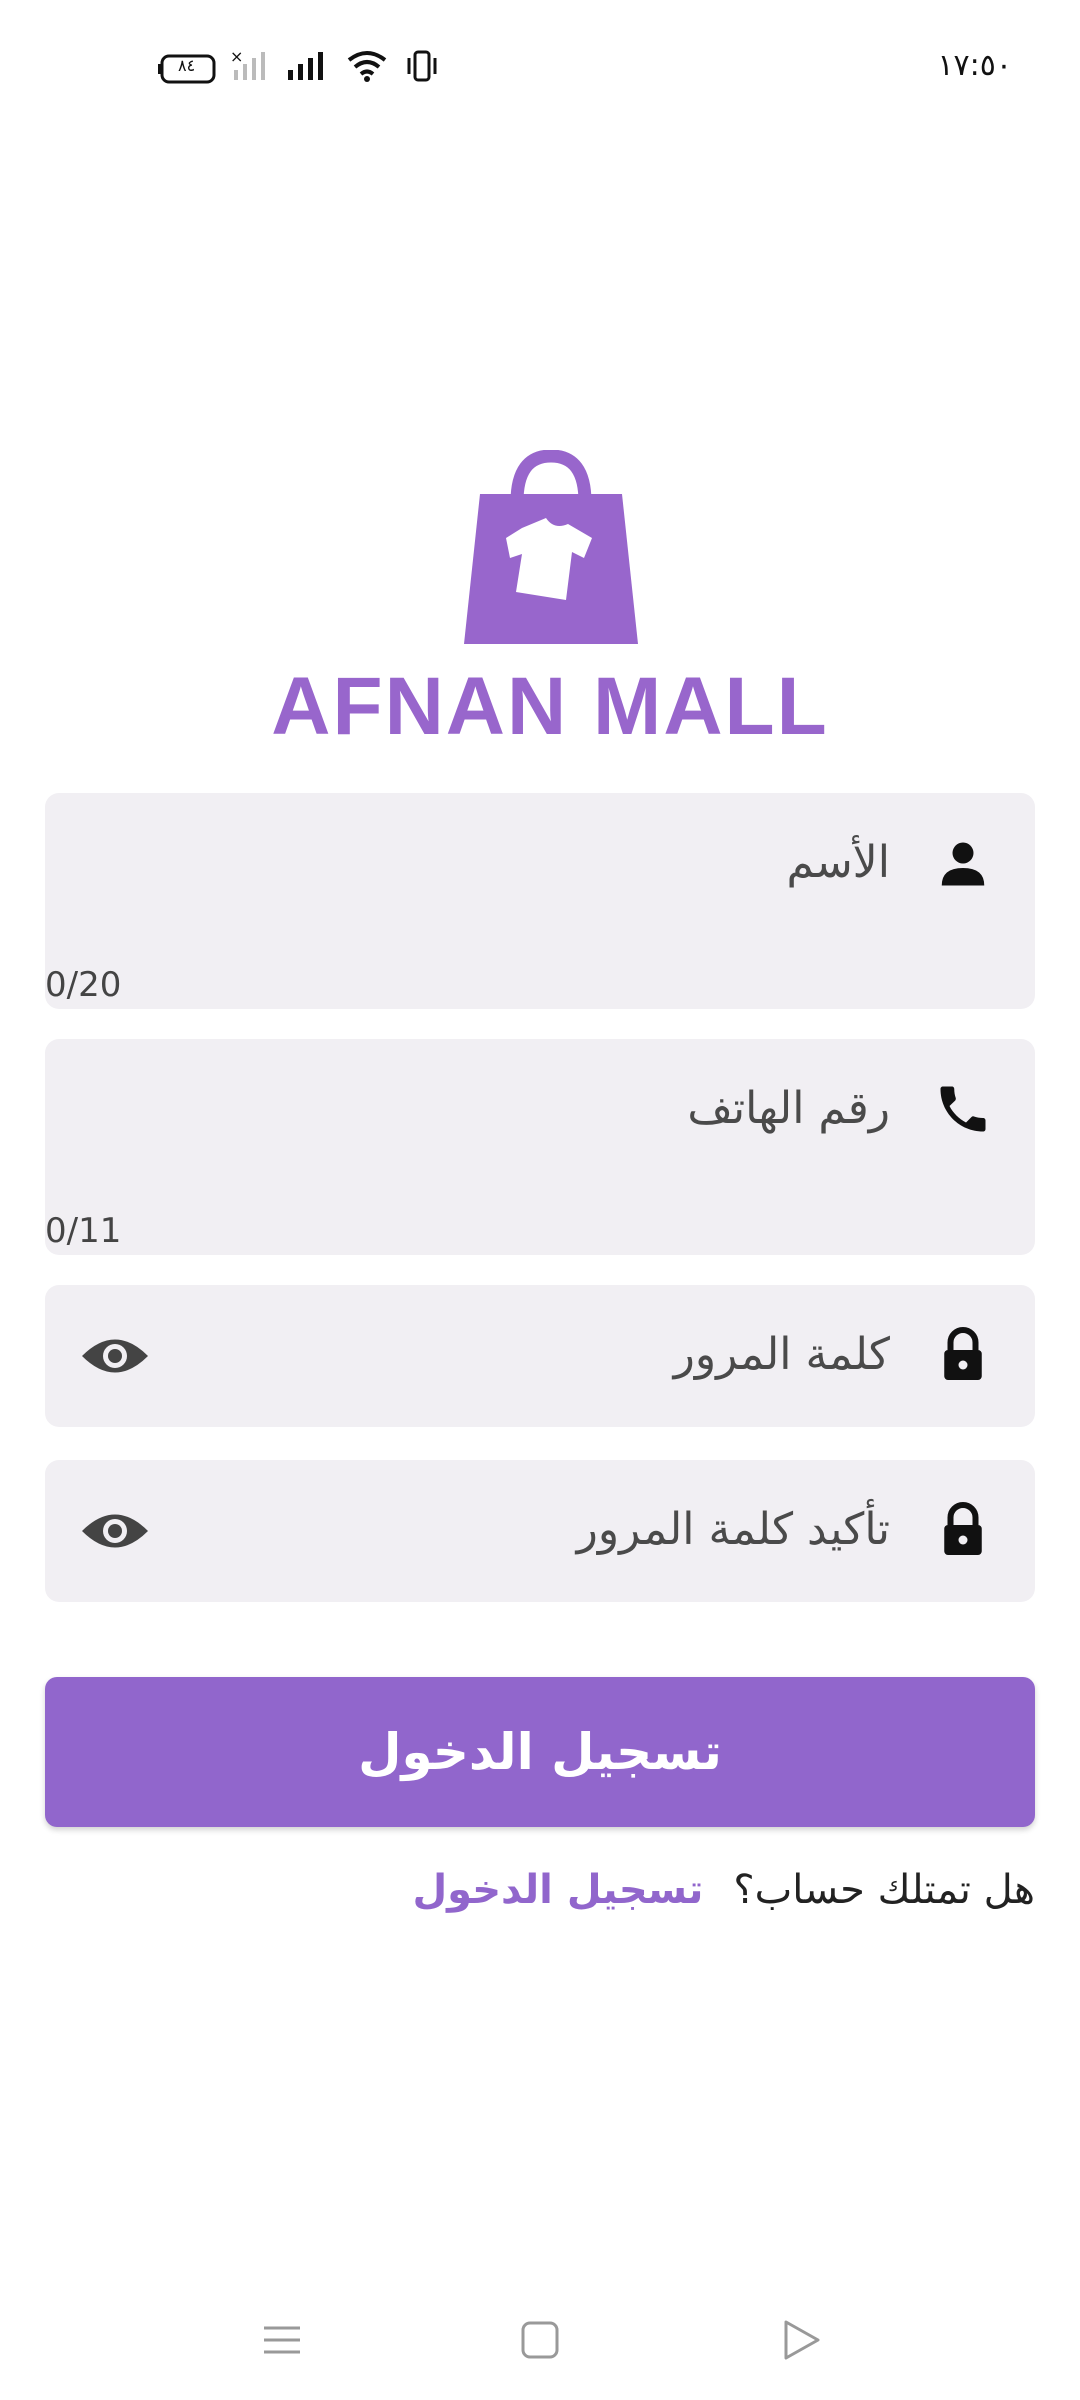 The width and height of the screenshot is (1080, 2400). What do you see at coordinates (83, 1231) in the screenshot?
I see `phone-counter: 0/11` at bounding box center [83, 1231].